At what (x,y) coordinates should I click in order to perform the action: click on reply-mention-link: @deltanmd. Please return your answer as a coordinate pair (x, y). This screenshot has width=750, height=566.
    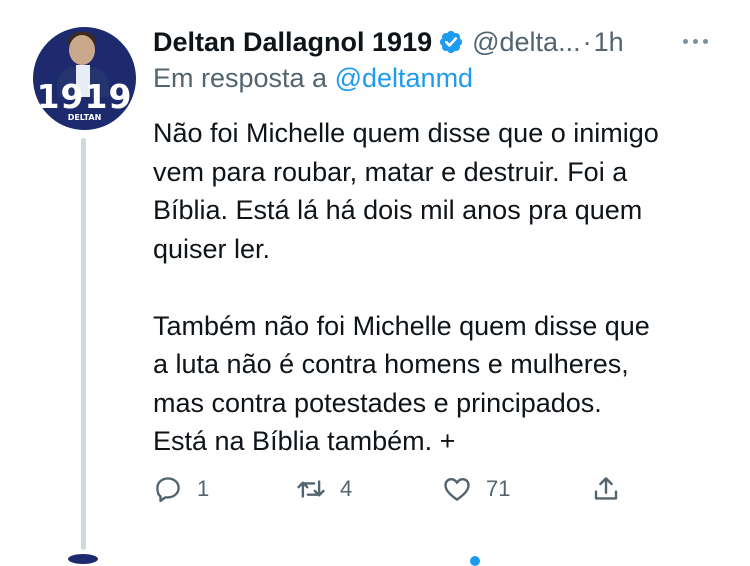
    Looking at the image, I should click on (404, 78).